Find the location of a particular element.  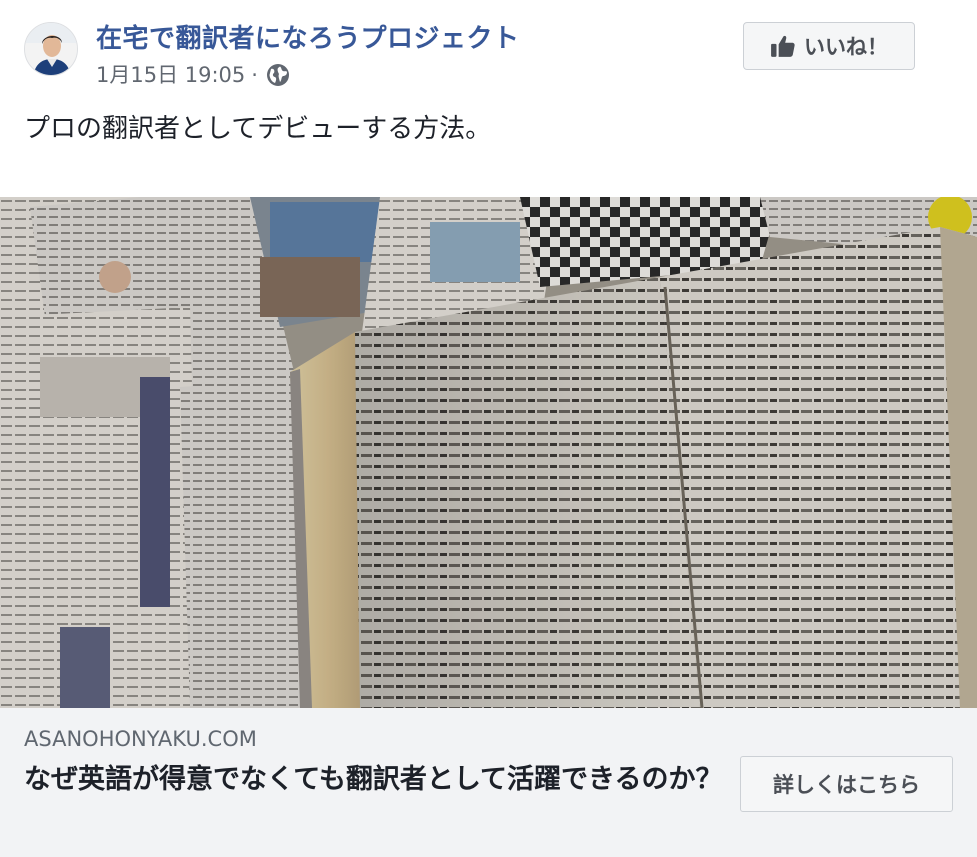

thumbs-up-icon is located at coordinates (783, 46).